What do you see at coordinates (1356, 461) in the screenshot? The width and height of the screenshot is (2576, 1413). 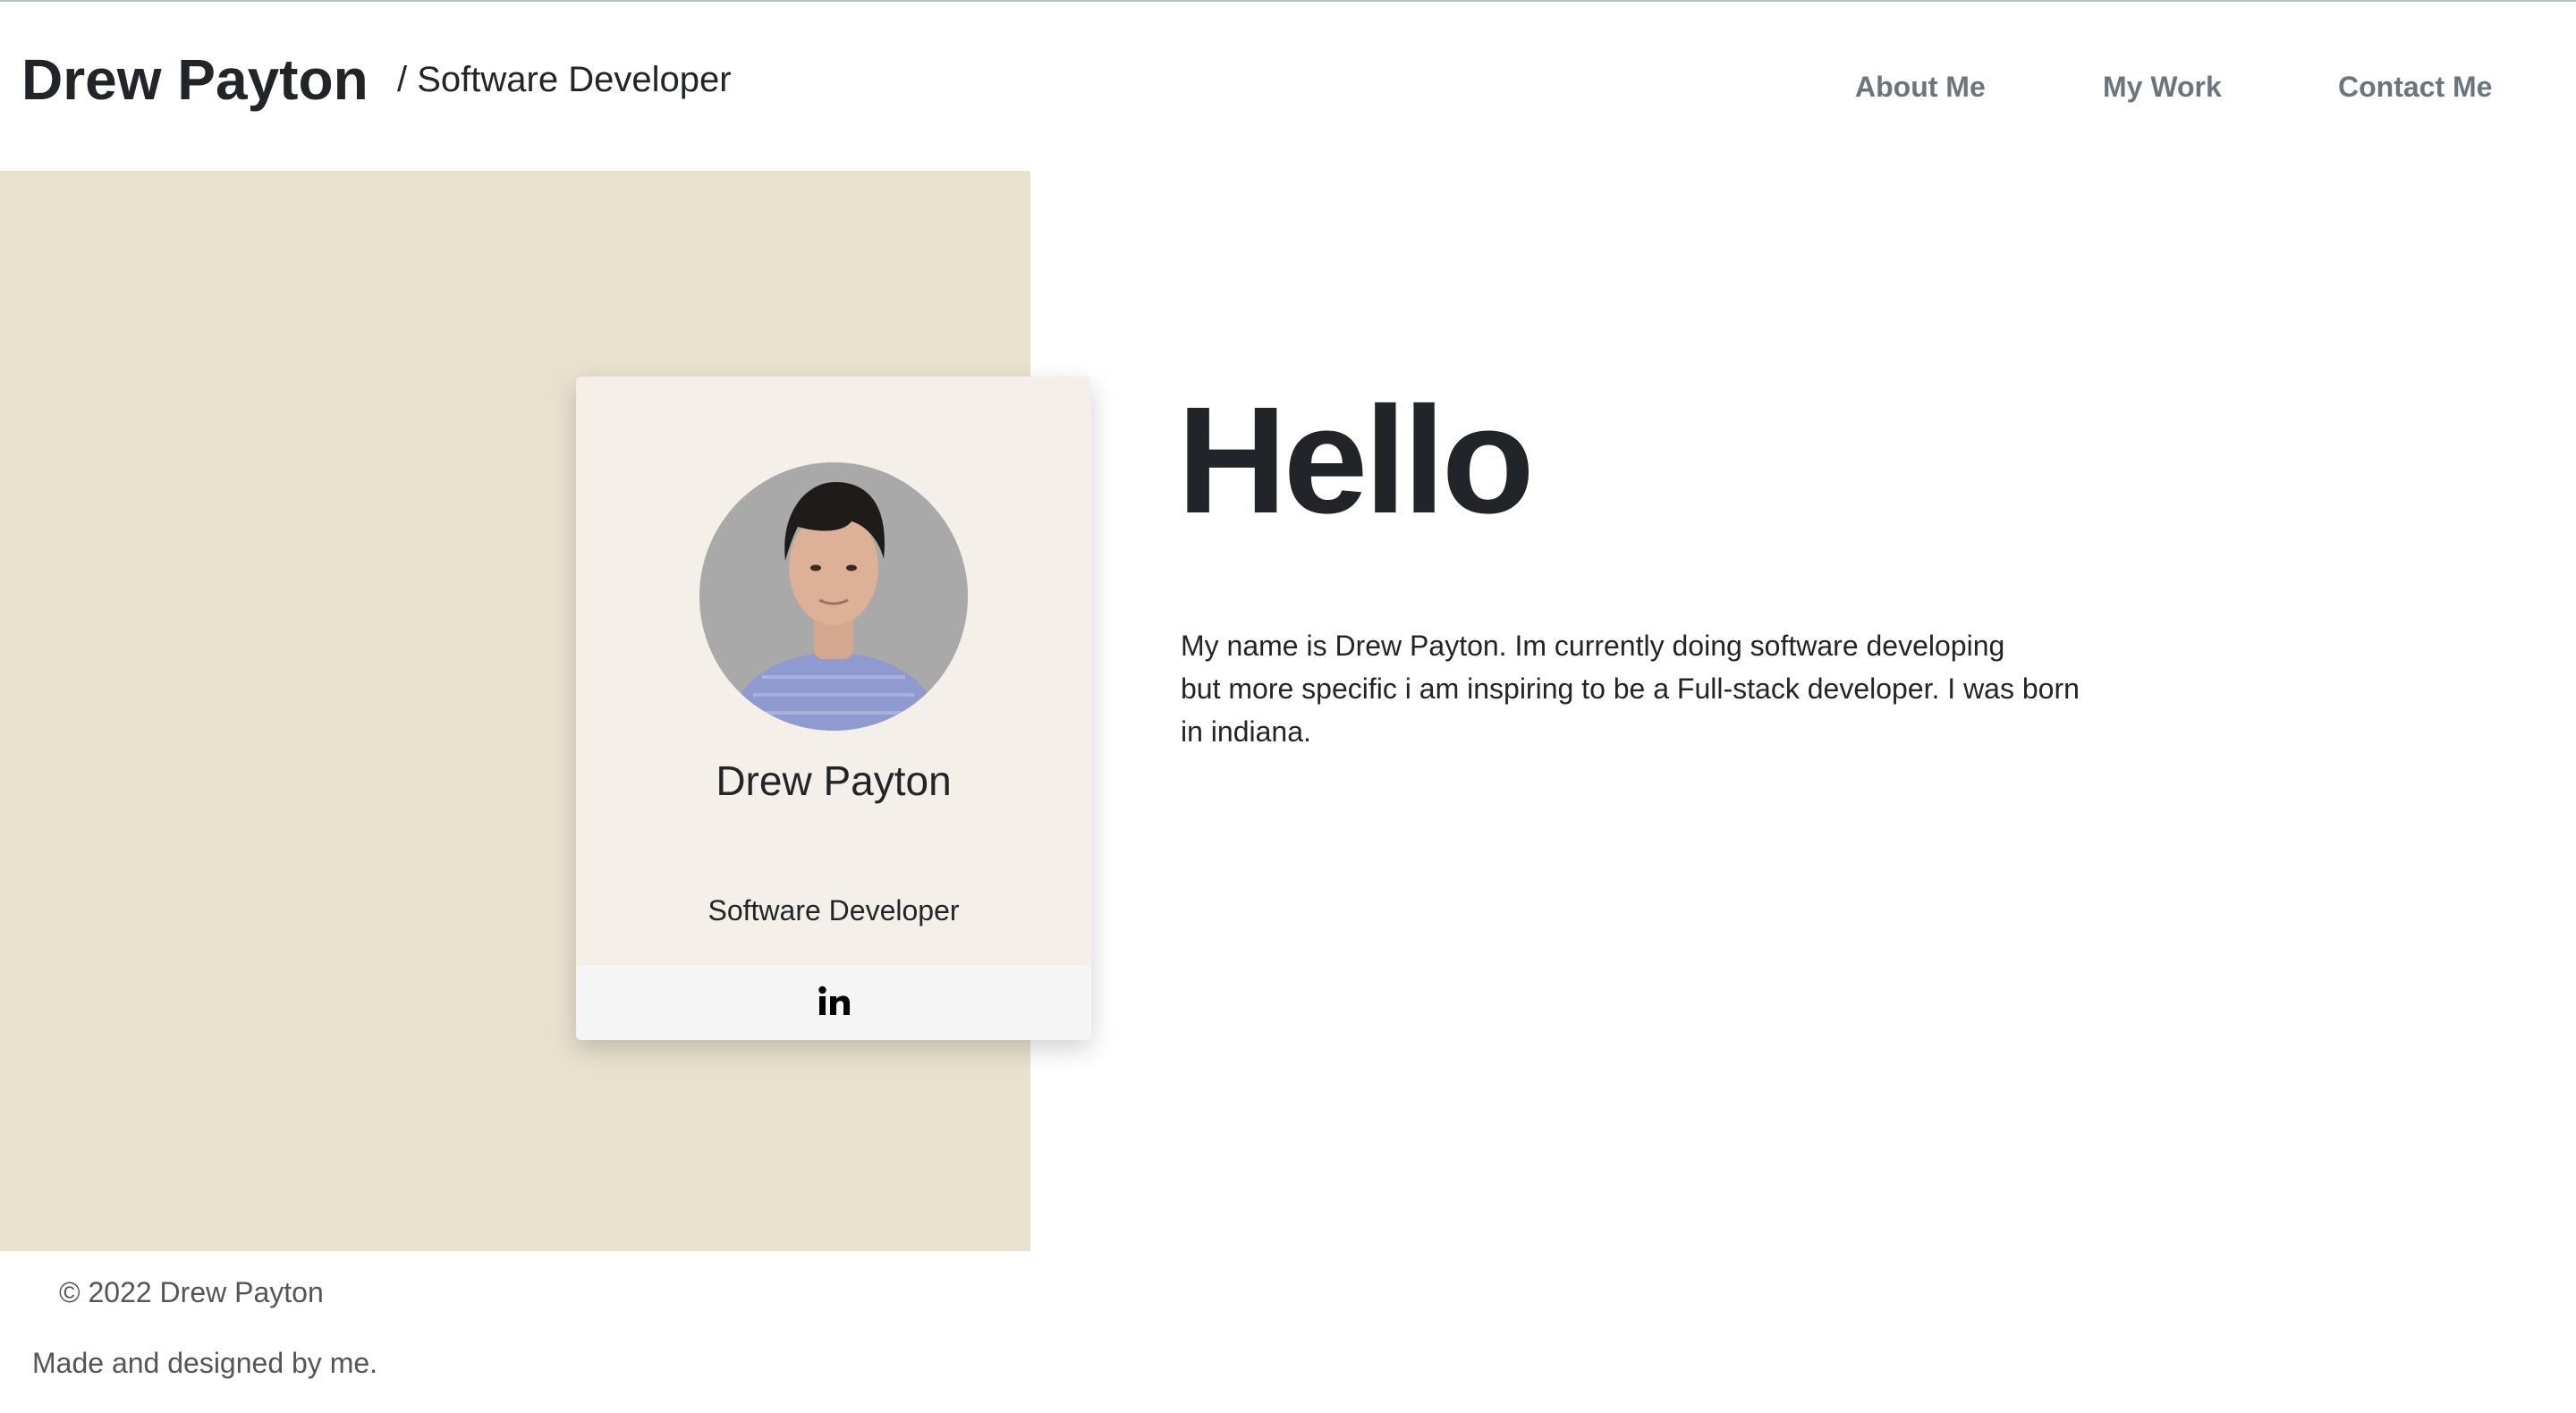 I see `hello-heading: Hello` at bounding box center [1356, 461].